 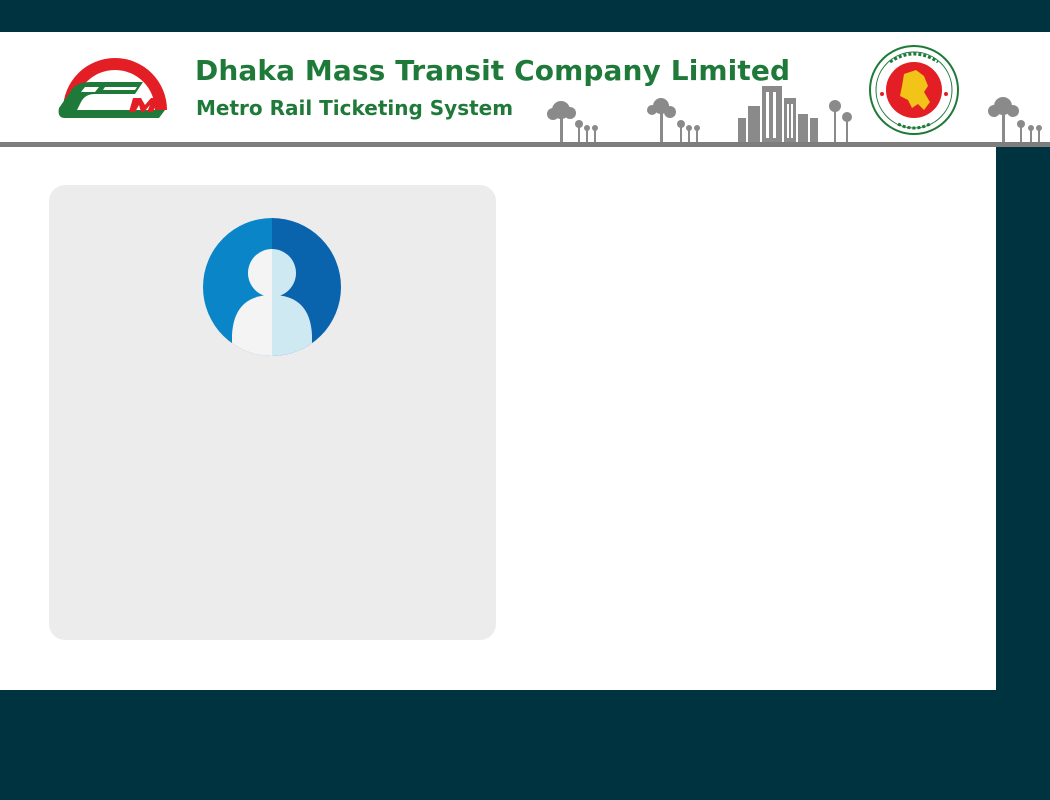 I want to click on organization-title: Dhaka Mass Transit Company Limited, so click(x=493, y=70).